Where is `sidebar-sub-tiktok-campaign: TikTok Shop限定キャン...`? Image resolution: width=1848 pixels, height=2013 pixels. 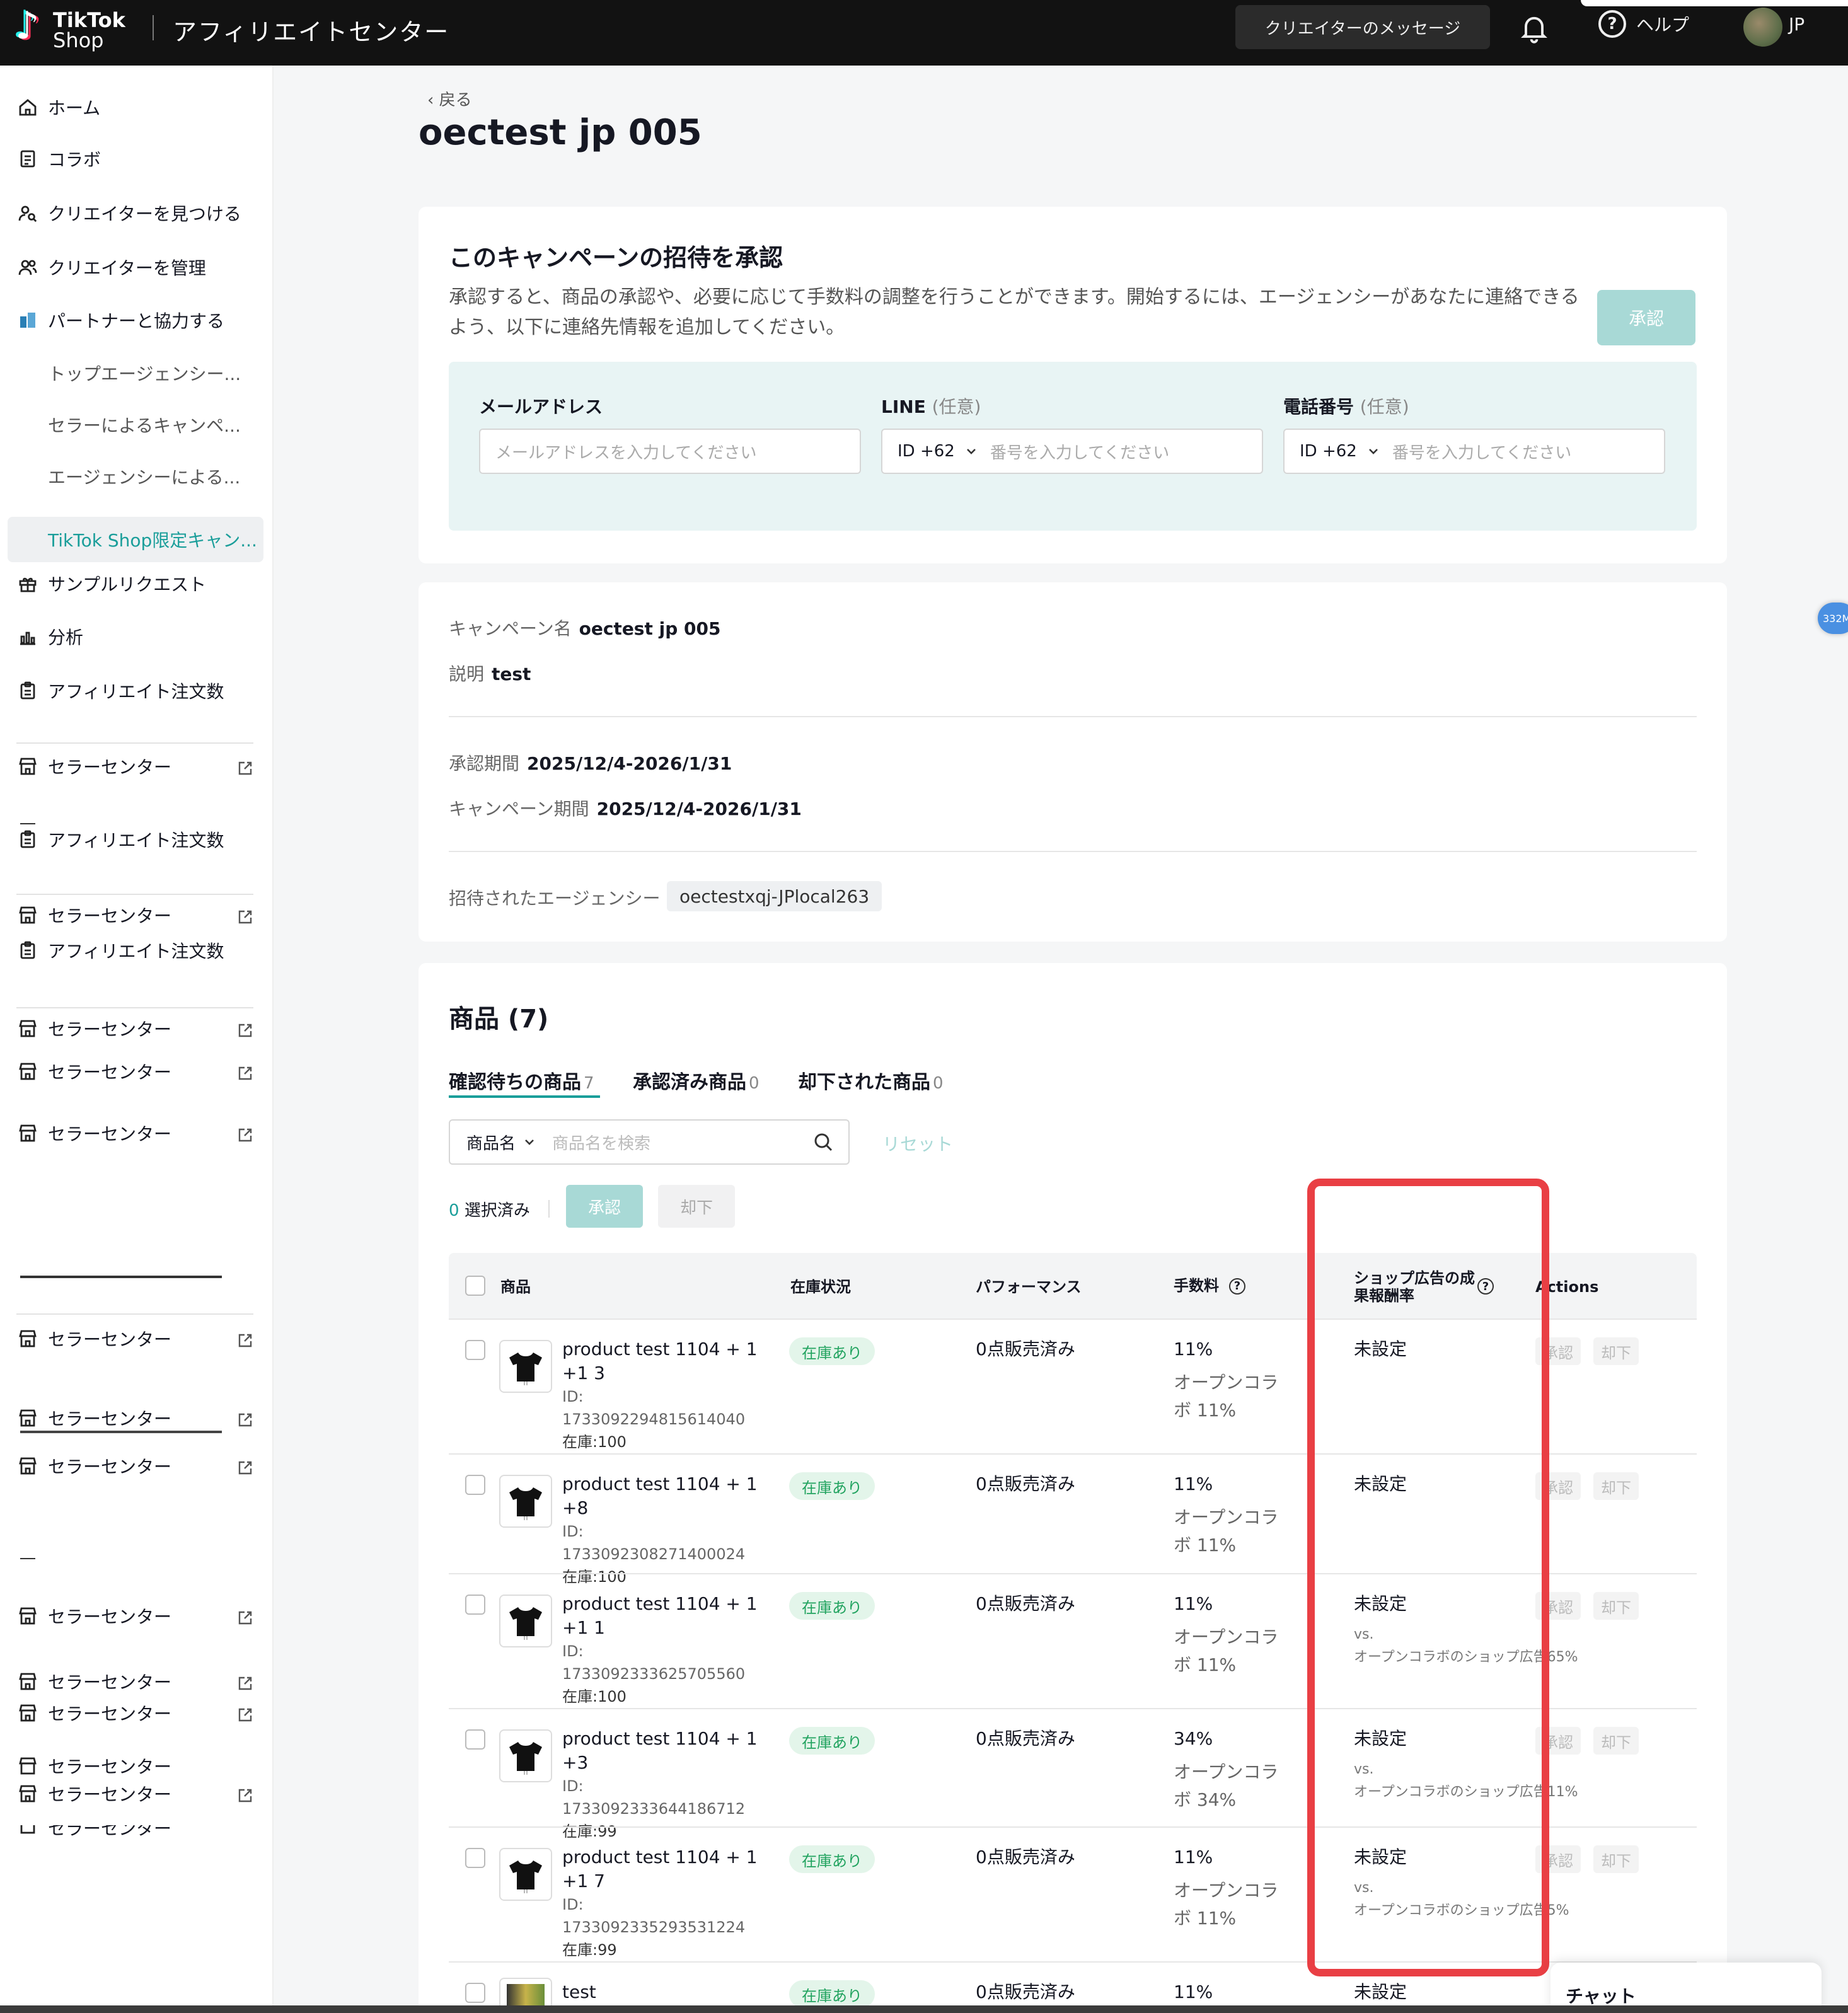
sidebar-sub-tiktok-campaign: TikTok Shop限定キャン... is located at coordinates (152, 539).